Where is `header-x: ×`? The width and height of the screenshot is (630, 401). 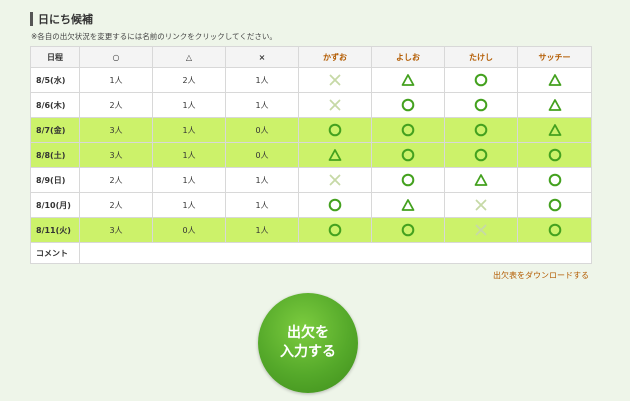 header-x: × is located at coordinates (262, 57).